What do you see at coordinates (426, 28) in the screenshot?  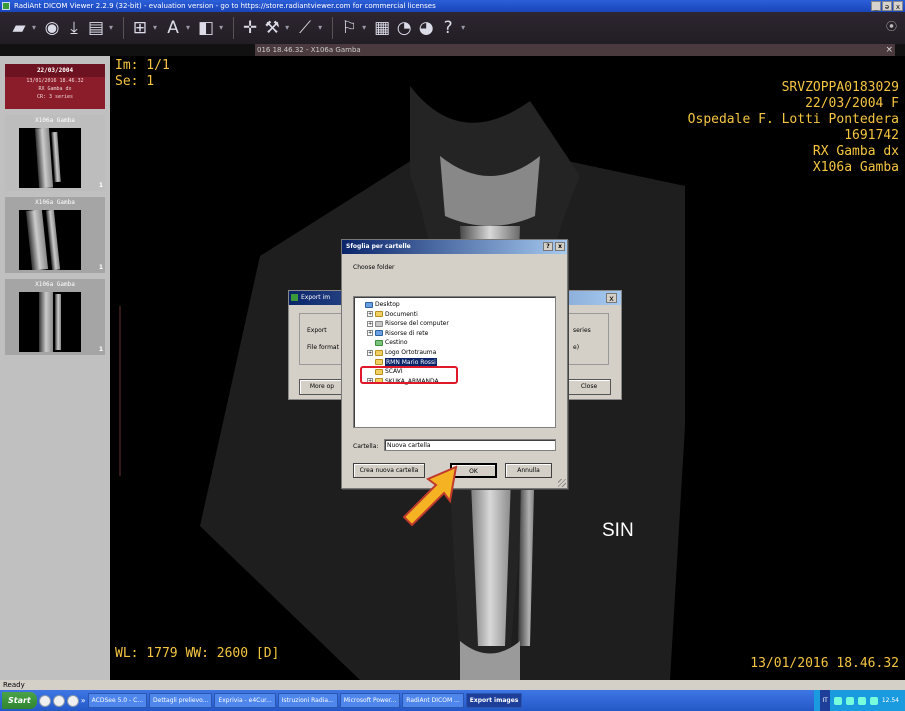 I see `mpr-icon: ◕` at bounding box center [426, 28].